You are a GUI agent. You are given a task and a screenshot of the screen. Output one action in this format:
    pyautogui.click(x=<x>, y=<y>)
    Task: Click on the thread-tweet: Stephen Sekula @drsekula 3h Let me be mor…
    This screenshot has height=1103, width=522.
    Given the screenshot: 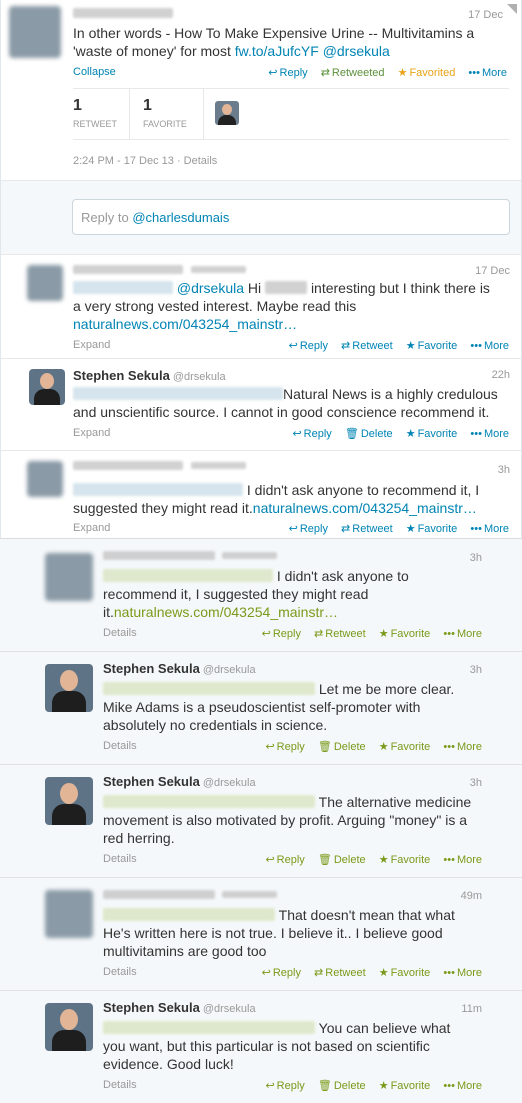 What is the action you would take?
    pyautogui.click(x=261, y=707)
    